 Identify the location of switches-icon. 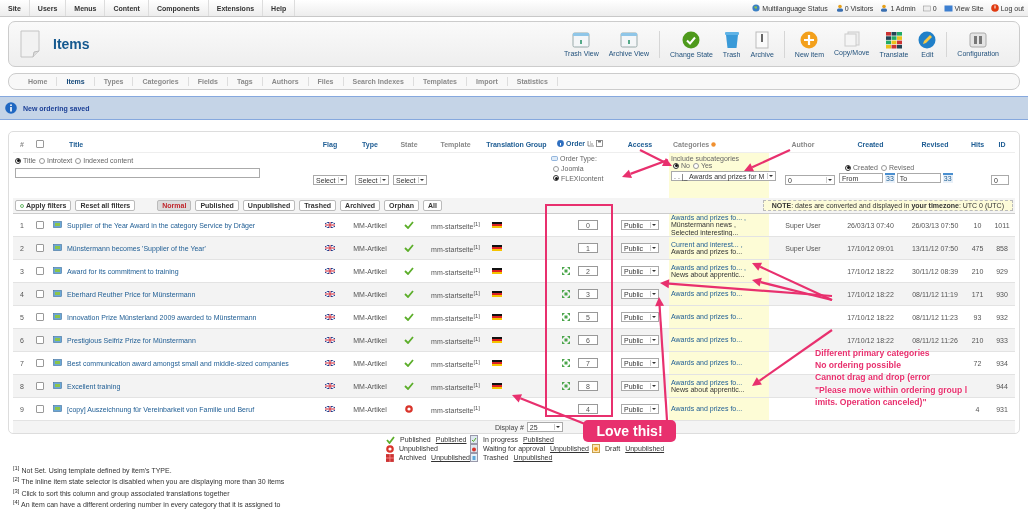
(978, 39).